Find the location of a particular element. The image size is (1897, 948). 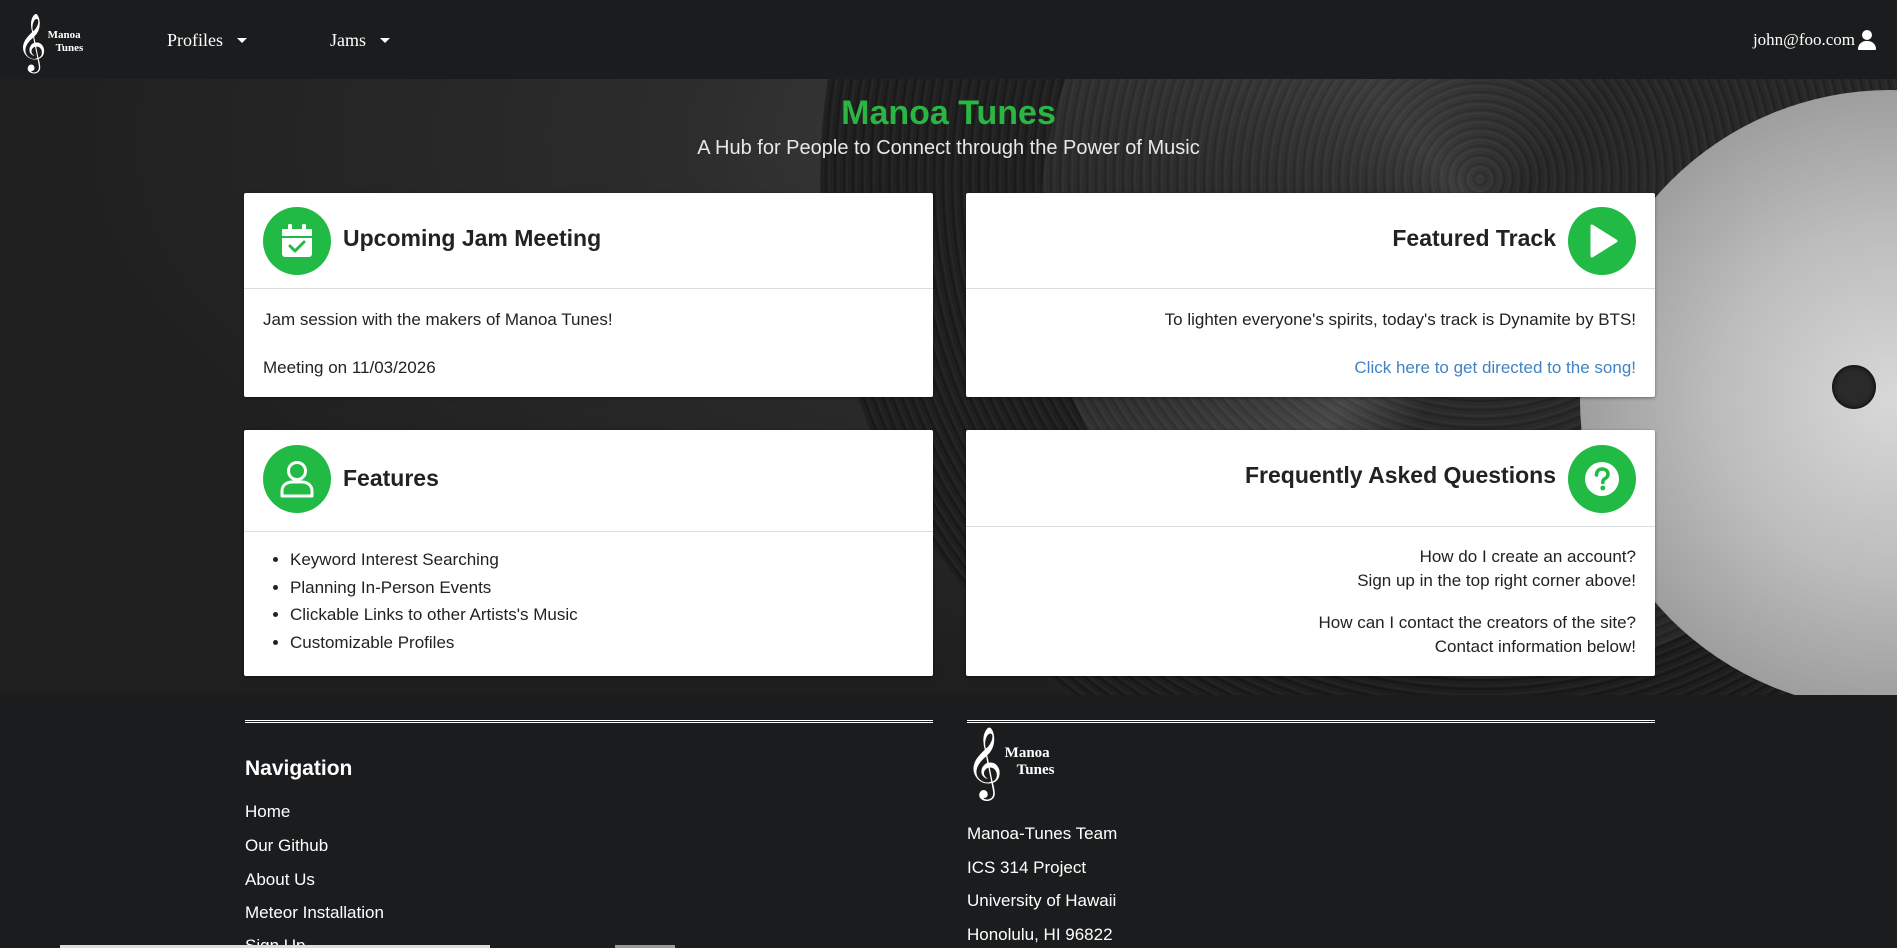

user-email: john@foo.com is located at coordinates (1803, 39).